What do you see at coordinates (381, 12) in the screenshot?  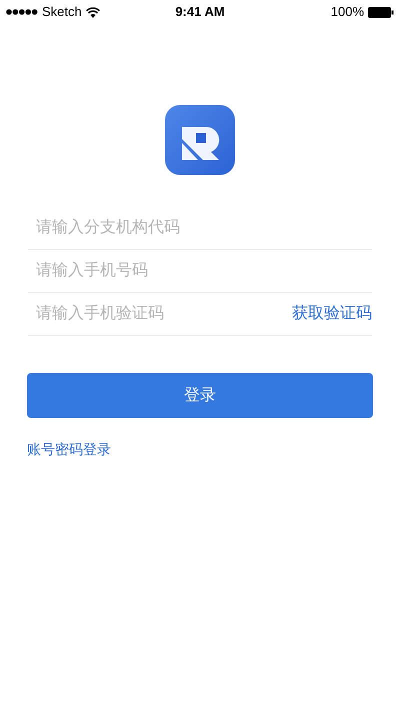 I see `battery-icon` at bounding box center [381, 12].